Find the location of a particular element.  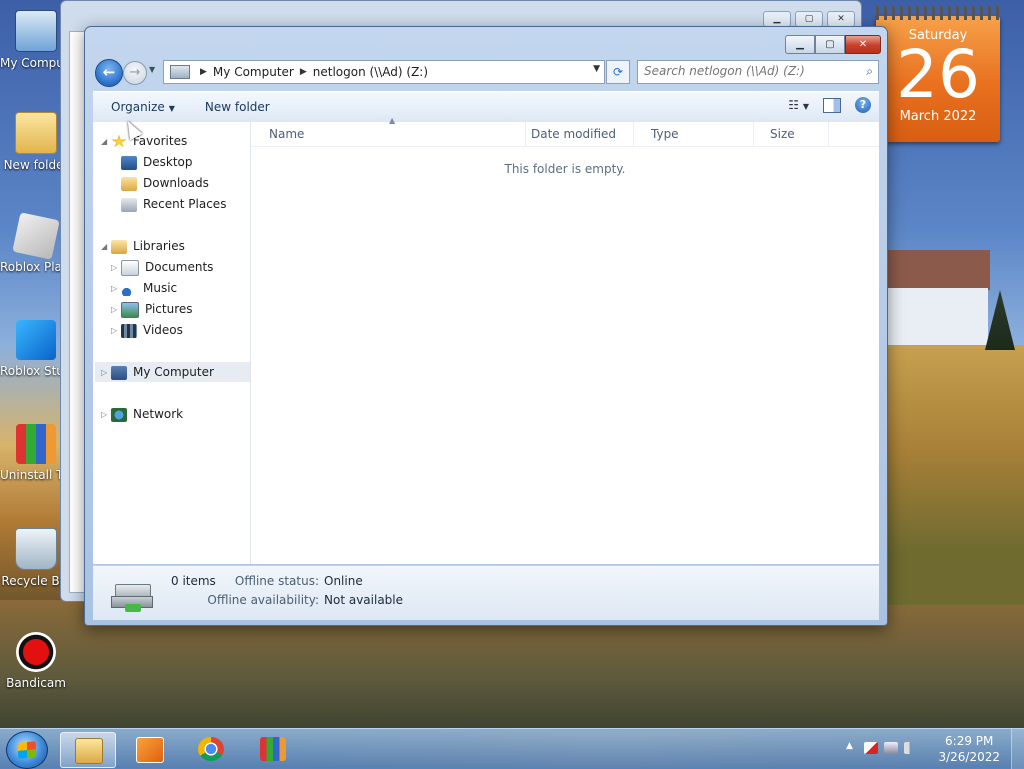

roblox-player-icon is located at coordinates (36, 236).